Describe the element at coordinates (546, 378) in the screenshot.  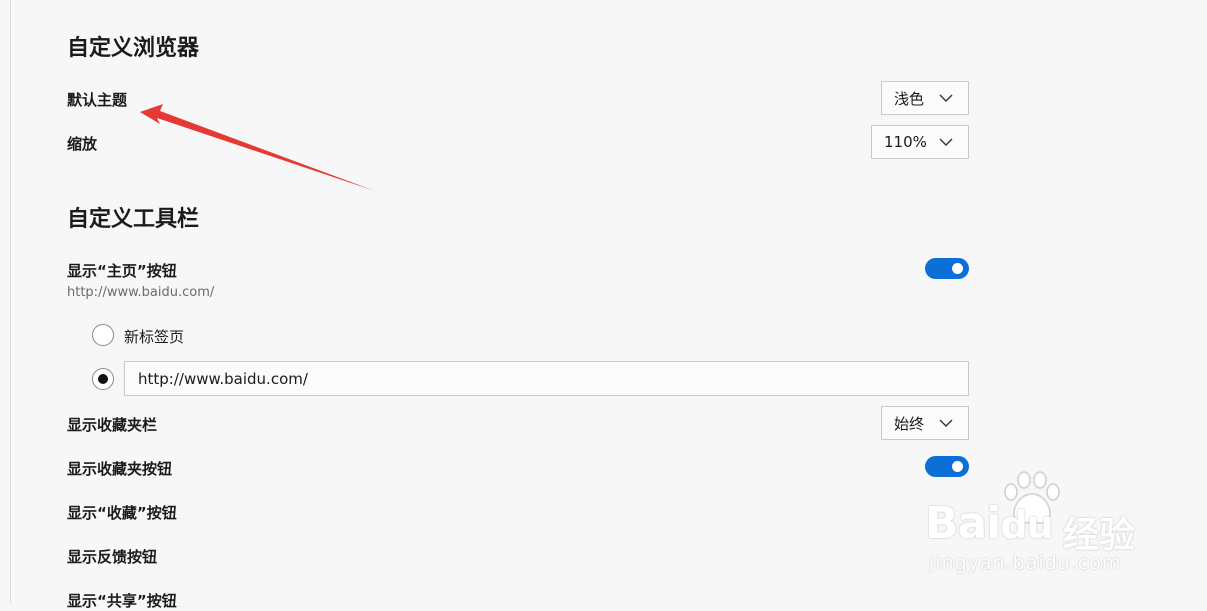
I see `home-url-input` at that location.